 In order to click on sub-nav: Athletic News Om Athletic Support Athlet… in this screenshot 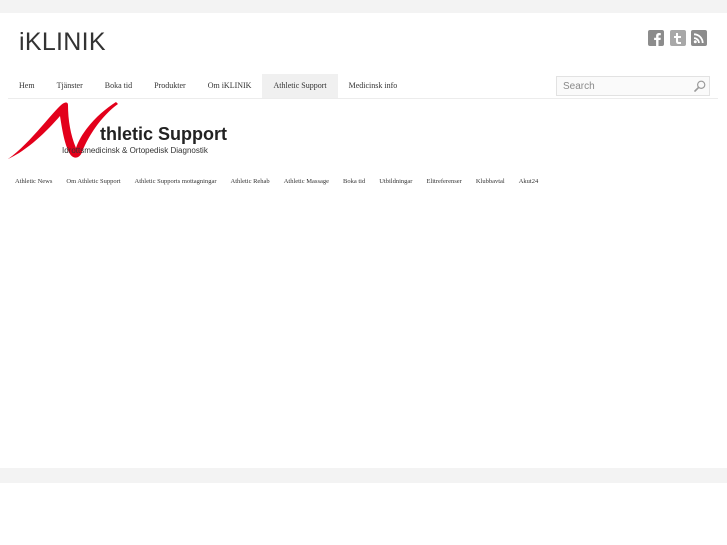, I will do `click(276, 182)`.